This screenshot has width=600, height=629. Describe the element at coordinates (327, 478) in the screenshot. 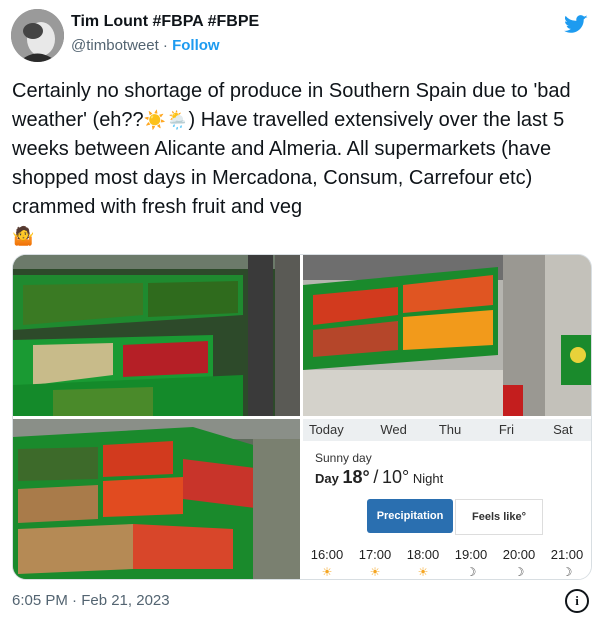

I see `day-label: Day` at that location.